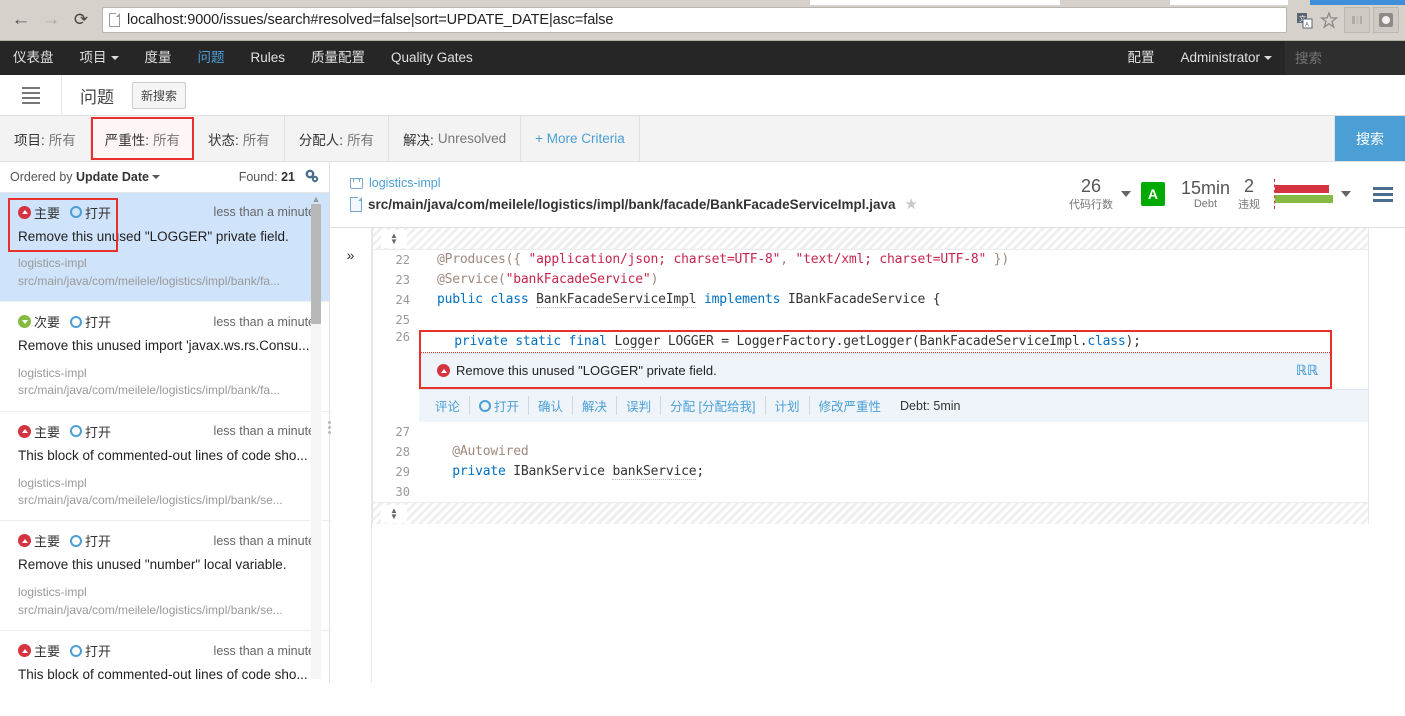 Image resolution: width=1405 pixels, height=716 pixels. I want to click on nav-item-user: Administrator, so click(1226, 58).